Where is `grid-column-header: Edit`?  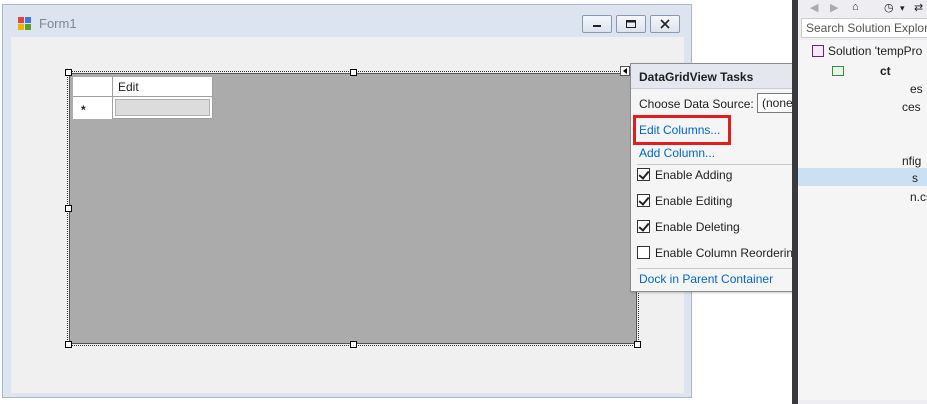
grid-column-header: Edit is located at coordinates (163, 87).